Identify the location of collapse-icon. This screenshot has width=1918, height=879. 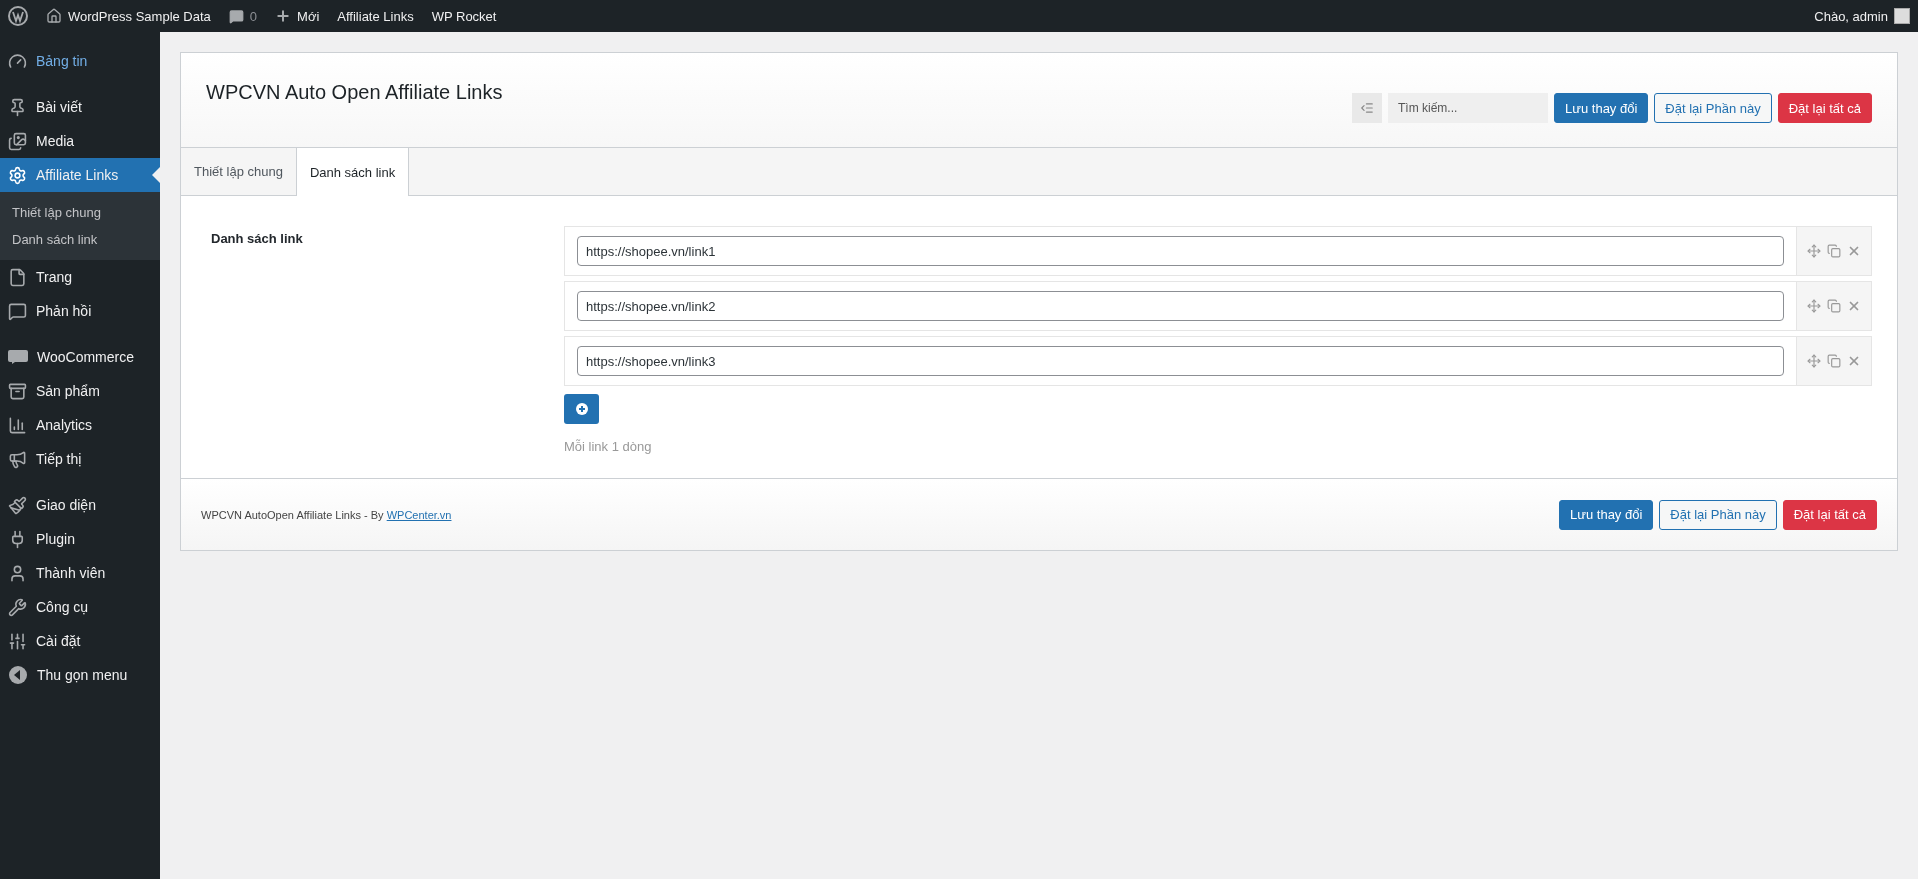
(18, 675).